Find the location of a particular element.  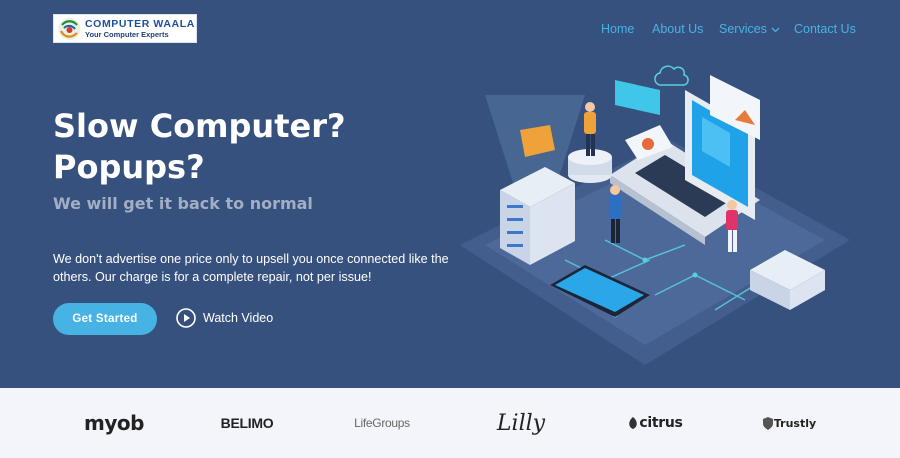

watch-video-label: Watch Video is located at coordinates (238, 318).